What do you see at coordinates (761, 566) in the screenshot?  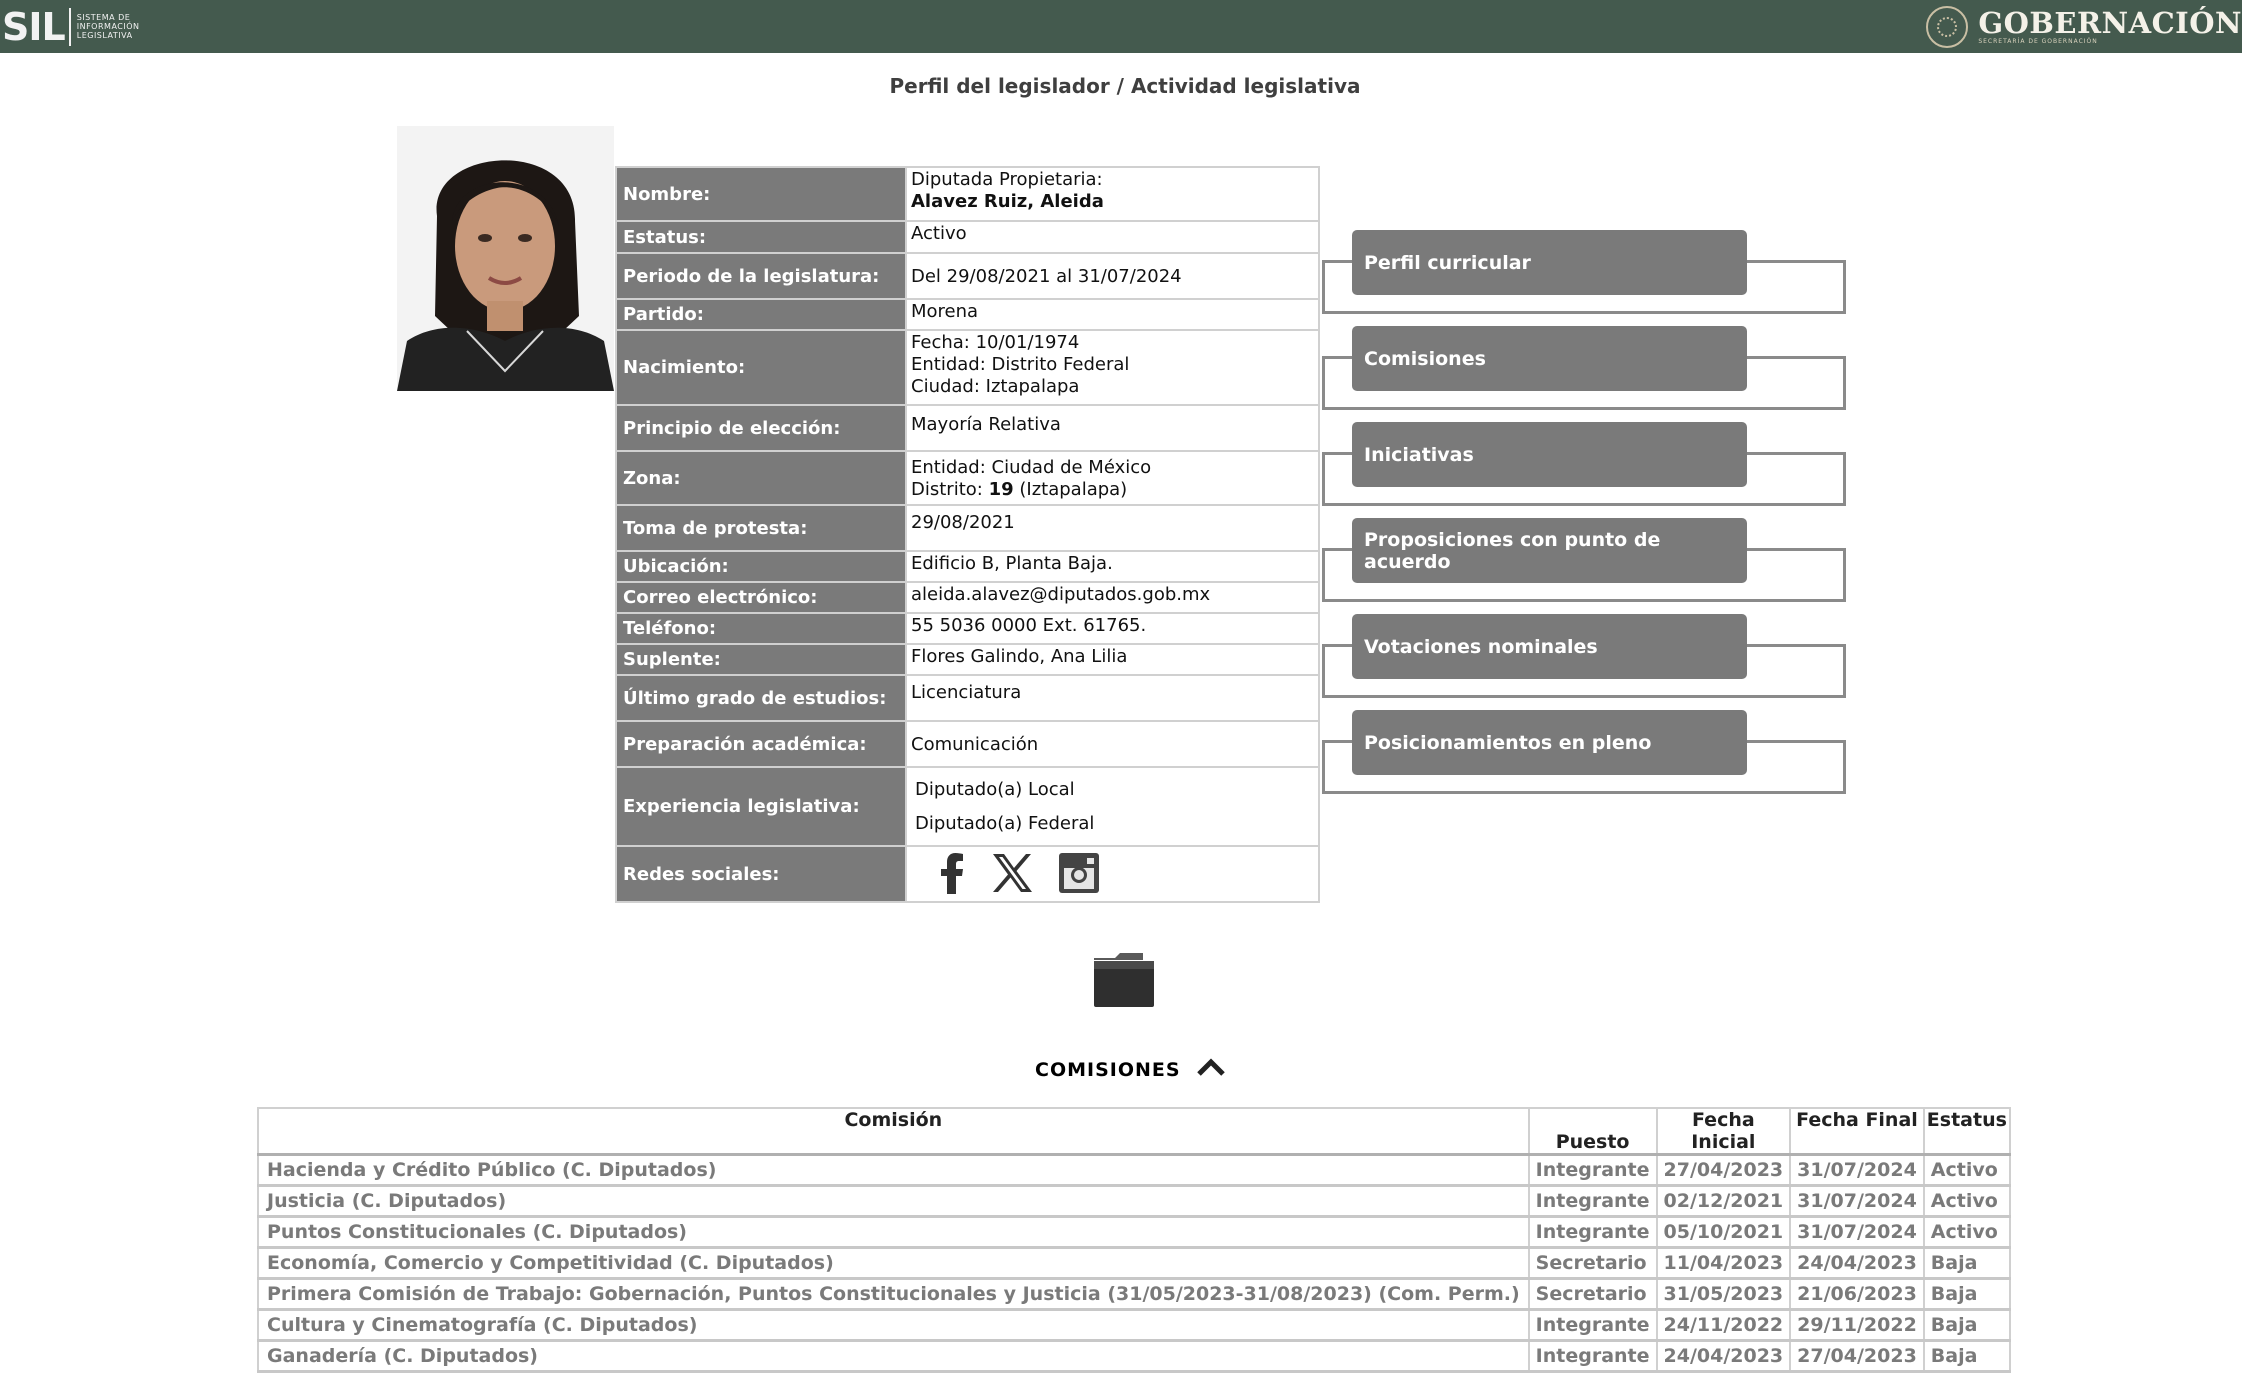 I see `label-ubicacion: Ubicación:` at bounding box center [761, 566].